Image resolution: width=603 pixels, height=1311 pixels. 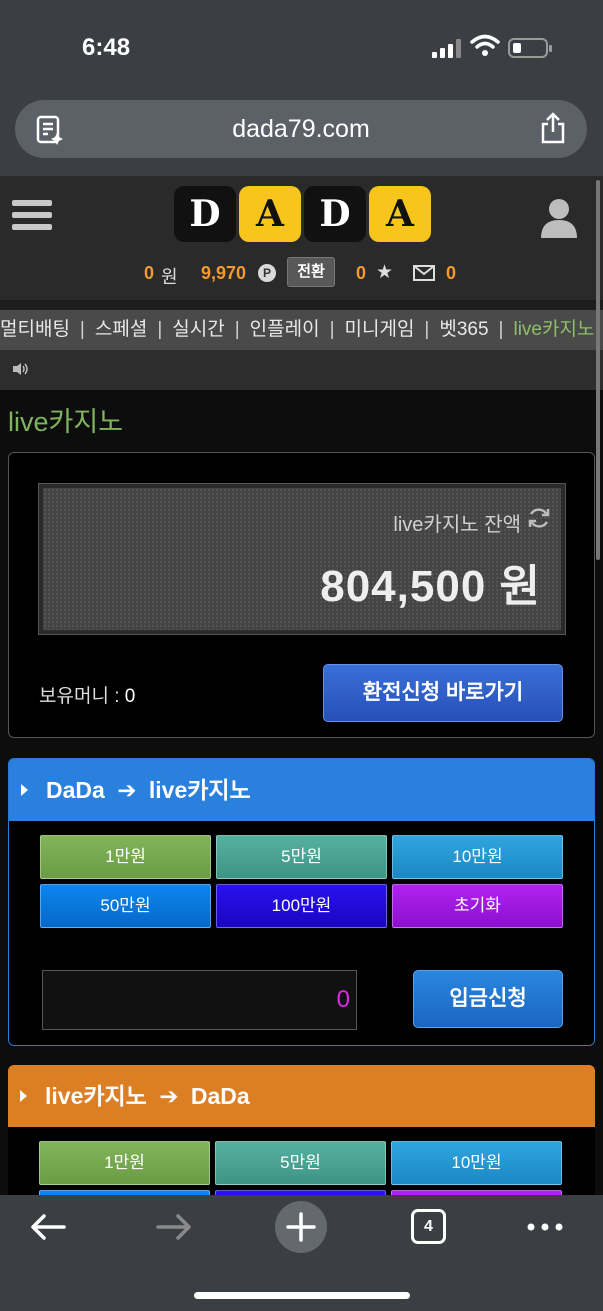 I want to click on tabs-button: 4, so click(x=428, y=1226).